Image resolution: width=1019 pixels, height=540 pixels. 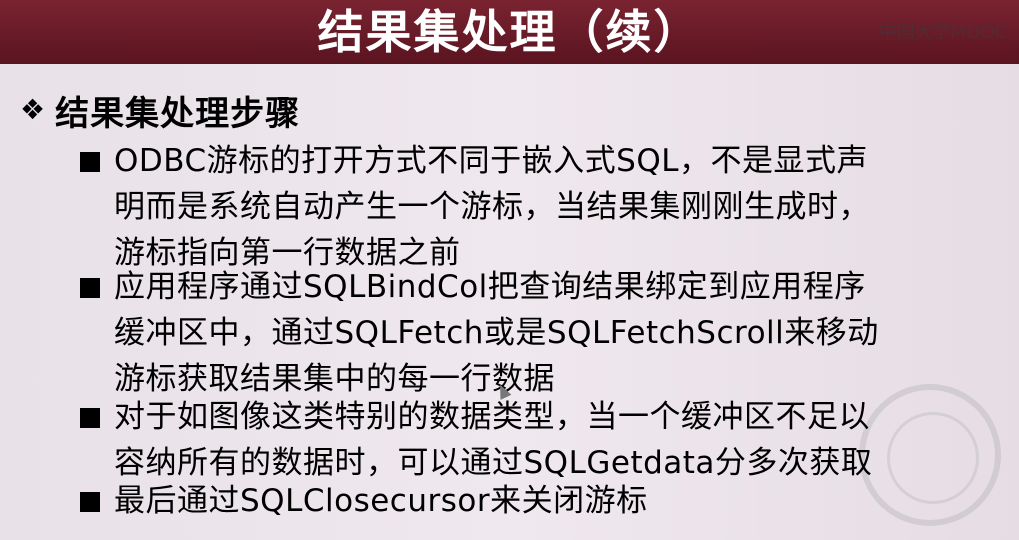 What do you see at coordinates (490, 287) in the screenshot?
I see `list-item-line: 应用程序通过SQLBindCol把查询结果绑定到应用程序` at bounding box center [490, 287].